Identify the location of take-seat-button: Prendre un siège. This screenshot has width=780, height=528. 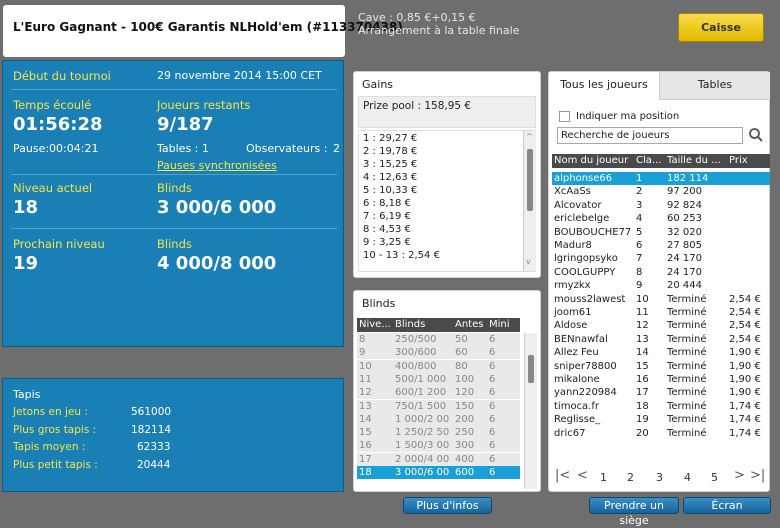
(634, 512).